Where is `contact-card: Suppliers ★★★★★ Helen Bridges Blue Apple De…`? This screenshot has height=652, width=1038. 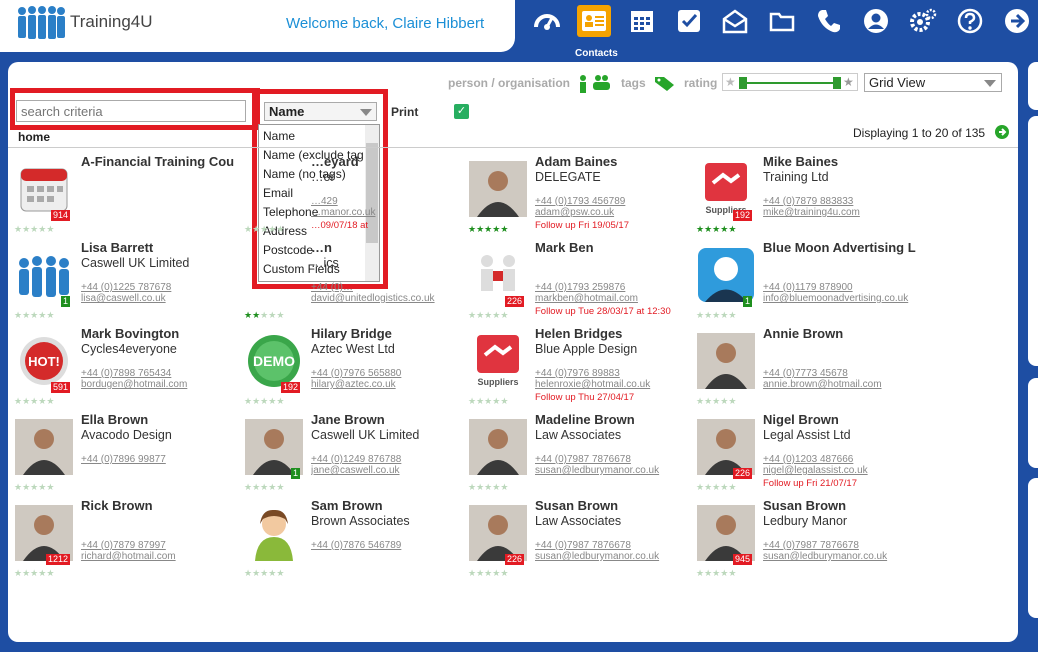
contact-card: Suppliers ★★★★★ Helen Bridges Blue Apple De… is located at coordinates (582, 369).